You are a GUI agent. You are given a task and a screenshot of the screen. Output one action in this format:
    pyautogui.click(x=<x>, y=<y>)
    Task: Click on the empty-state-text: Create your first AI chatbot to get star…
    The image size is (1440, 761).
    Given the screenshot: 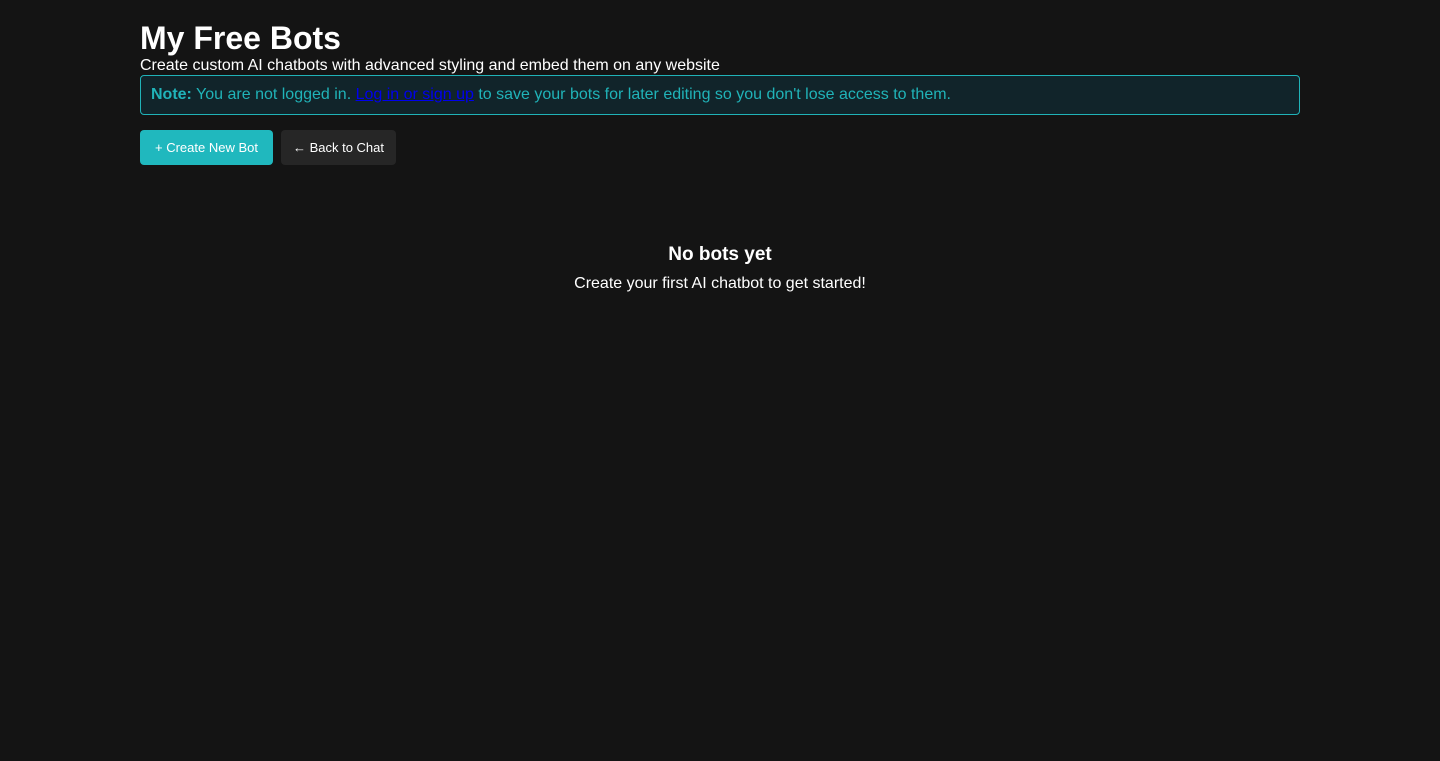 What is the action you would take?
    pyautogui.click(x=720, y=283)
    